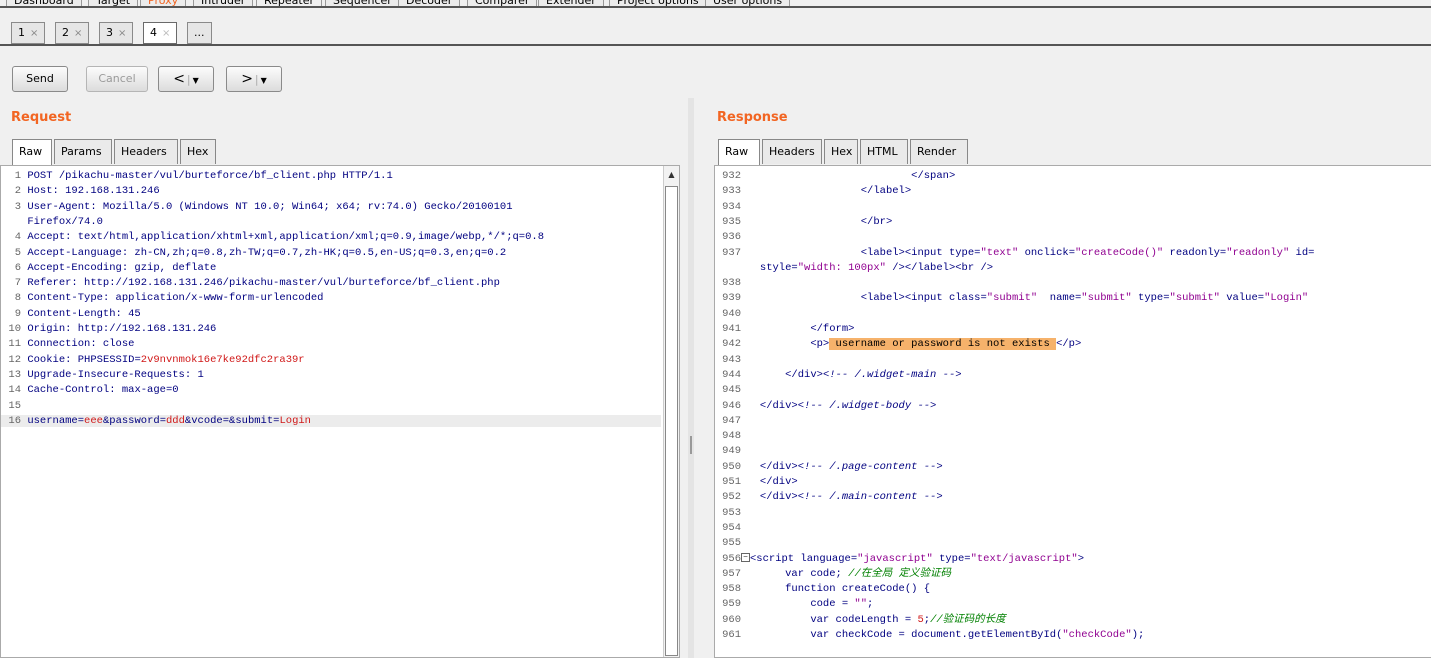 This screenshot has width=1431, height=658. I want to click on response-tab-raw: Raw, so click(739, 152).